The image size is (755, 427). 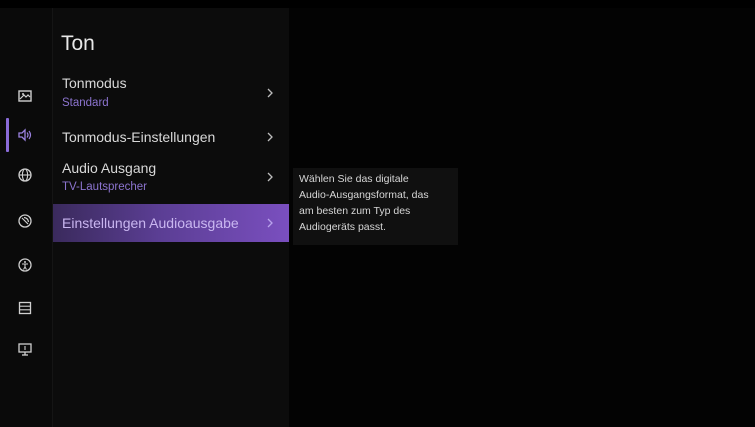 What do you see at coordinates (355, 211) in the screenshot?
I see `help-text-line: am besten zum Typ des` at bounding box center [355, 211].